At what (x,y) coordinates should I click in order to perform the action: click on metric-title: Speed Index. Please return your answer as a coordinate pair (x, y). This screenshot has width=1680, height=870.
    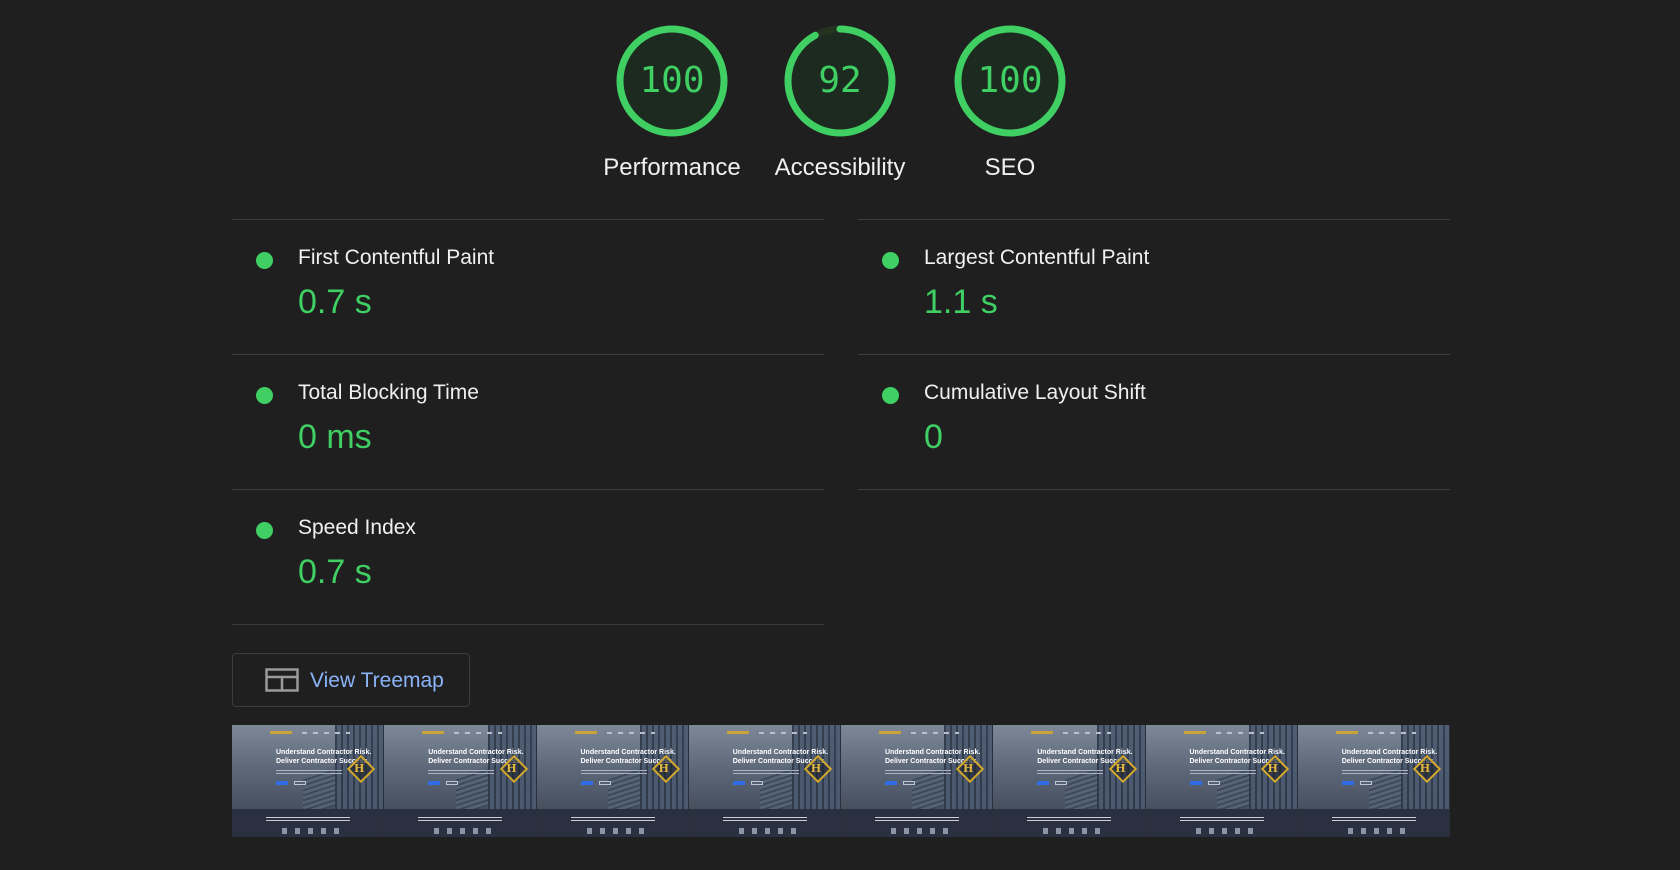
    Looking at the image, I should click on (357, 527).